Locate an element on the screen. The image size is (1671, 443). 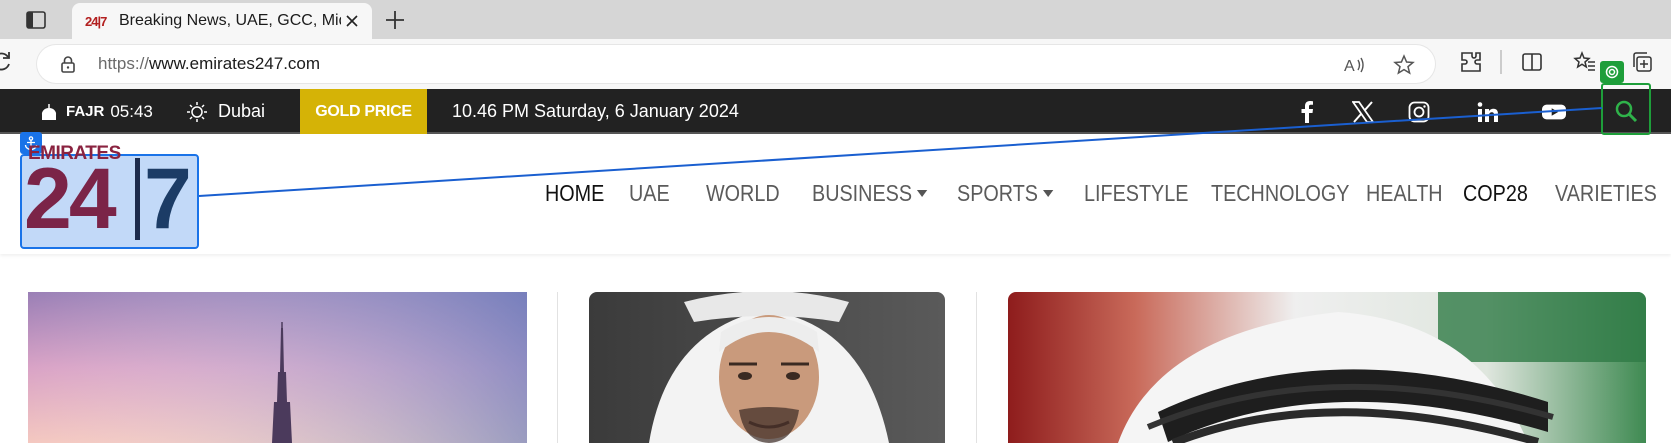
site-favicon-icon: 24|7 is located at coordinates (96, 21).